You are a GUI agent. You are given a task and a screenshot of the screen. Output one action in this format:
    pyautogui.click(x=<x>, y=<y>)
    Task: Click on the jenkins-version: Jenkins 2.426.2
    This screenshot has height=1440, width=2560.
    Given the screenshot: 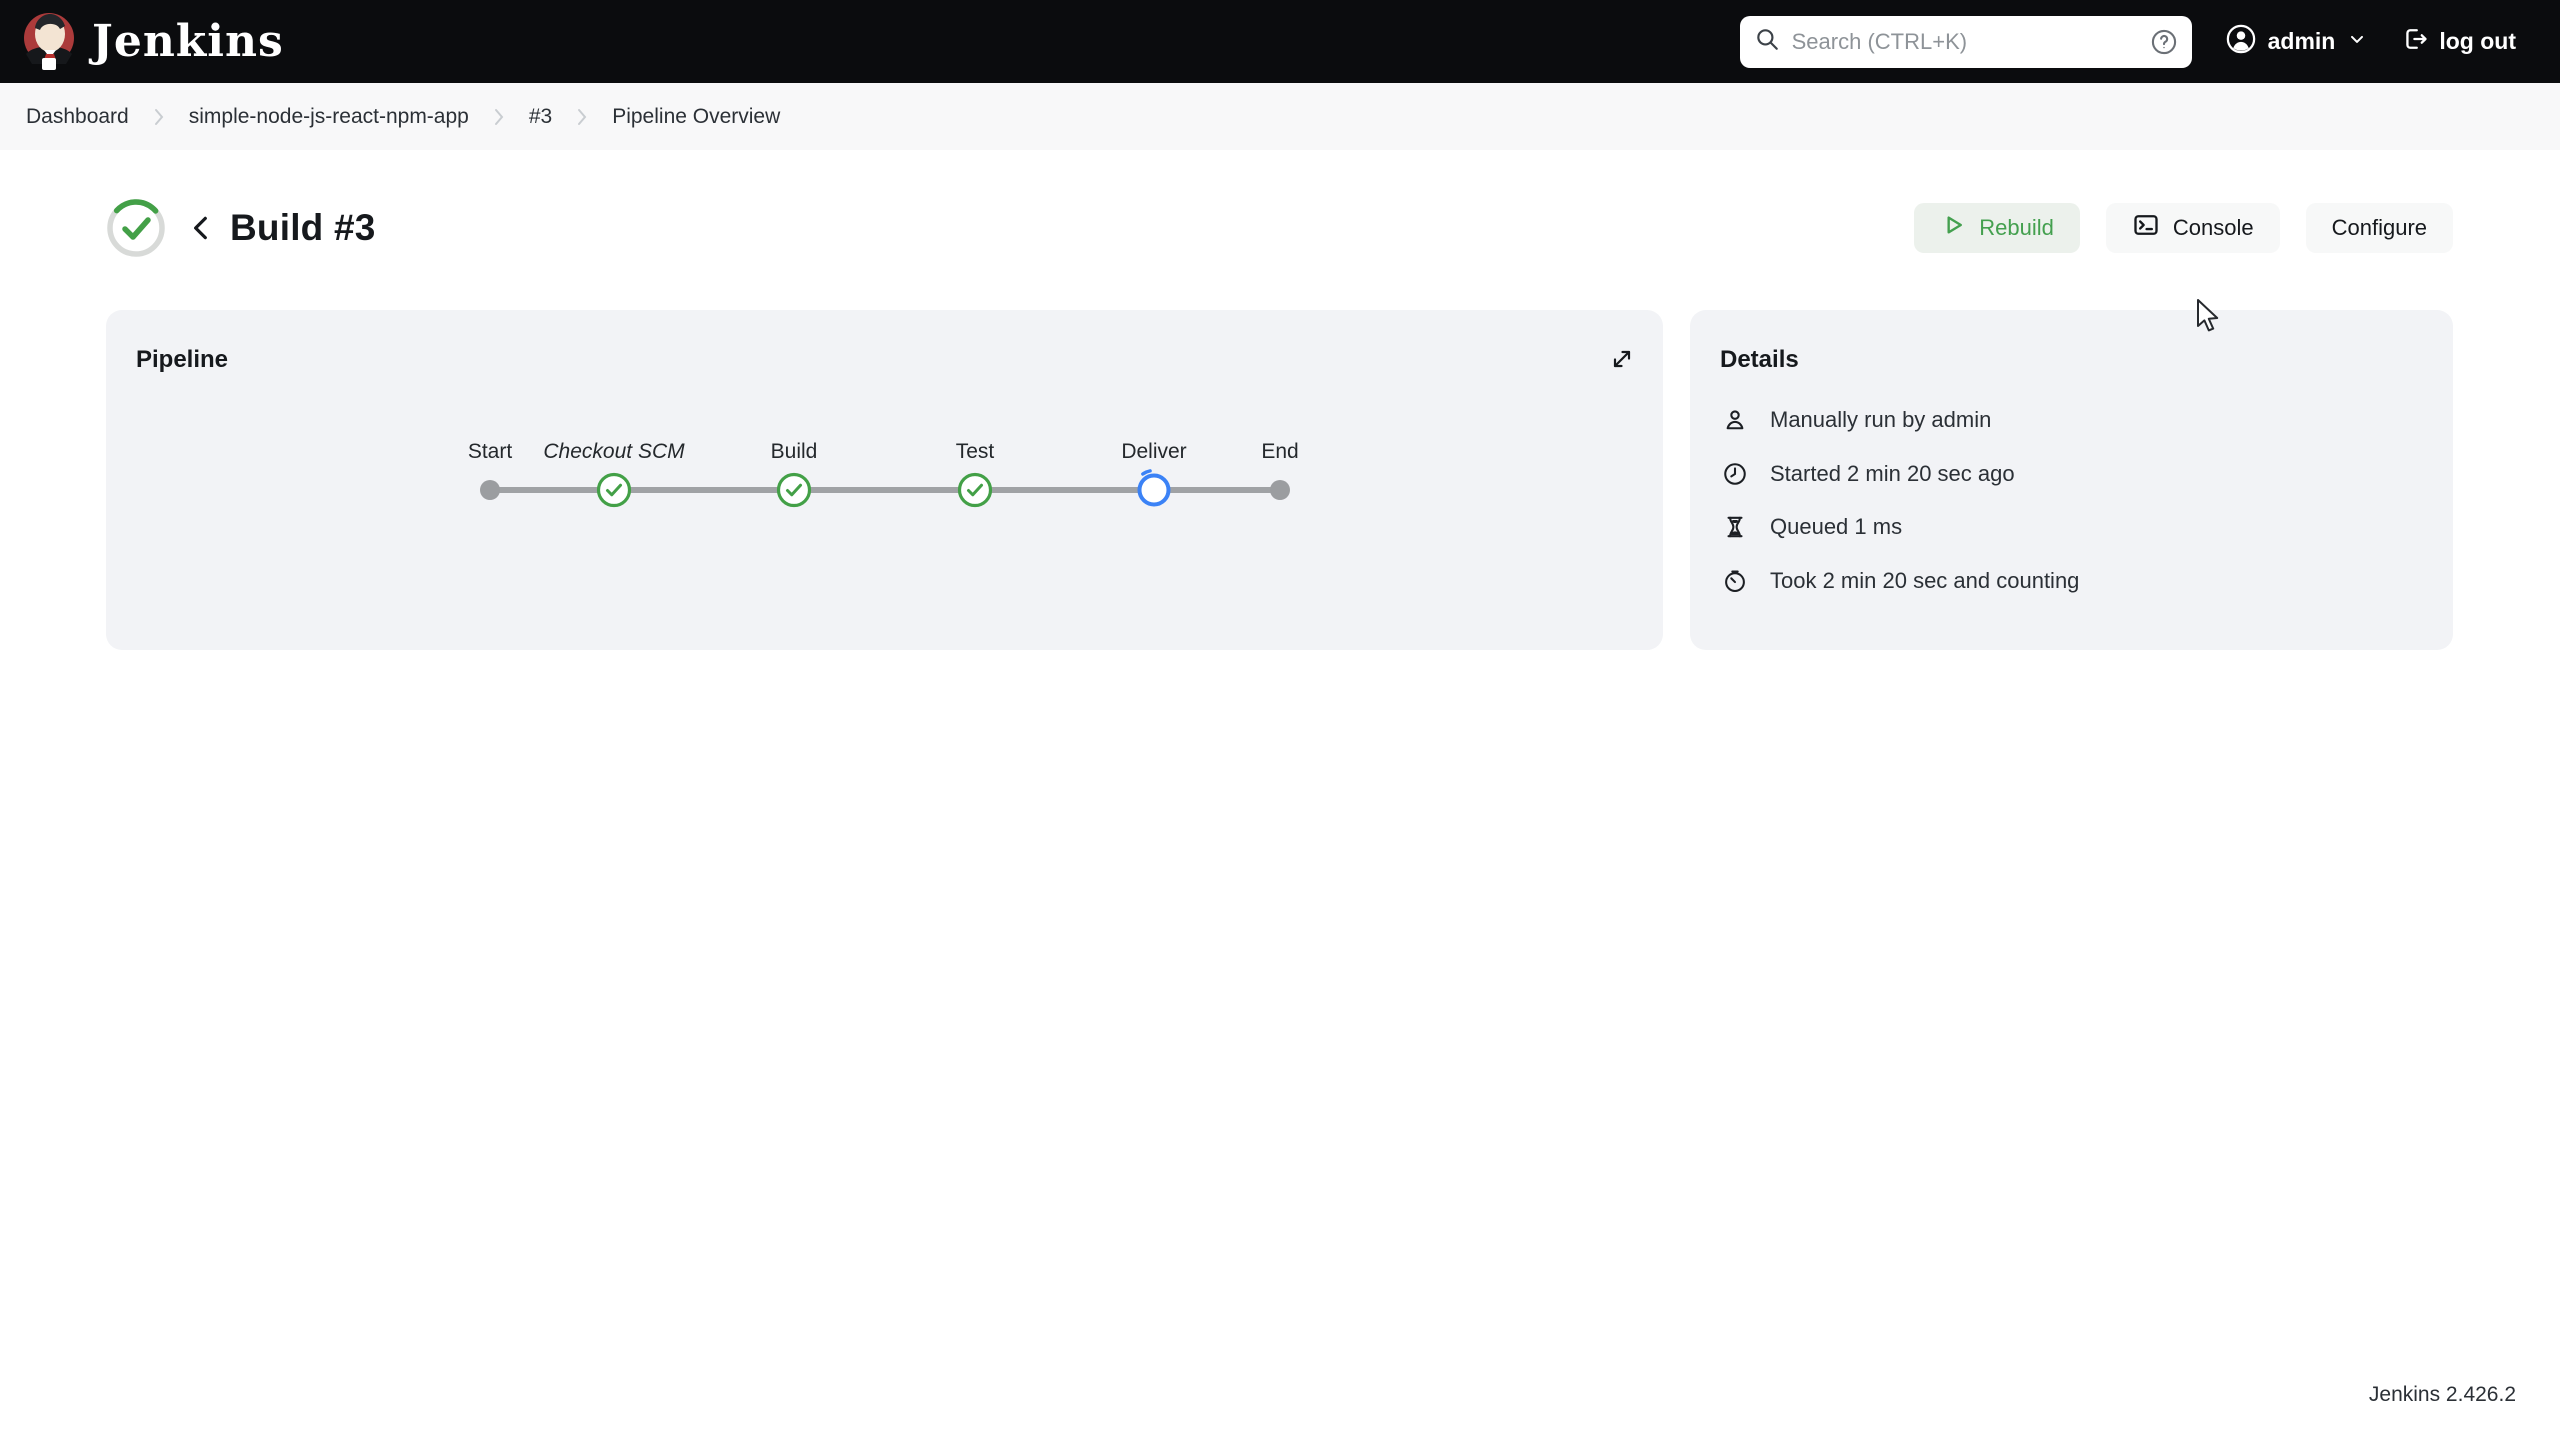 What is the action you would take?
    pyautogui.click(x=2442, y=1394)
    